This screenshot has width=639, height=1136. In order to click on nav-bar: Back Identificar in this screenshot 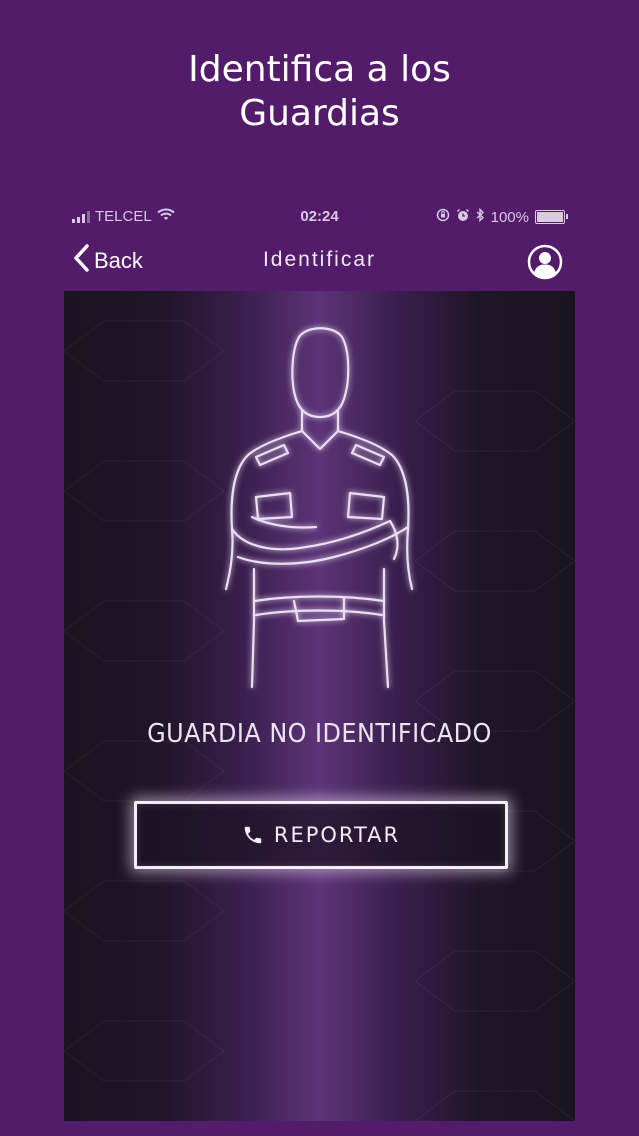, I will do `click(319, 262)`.